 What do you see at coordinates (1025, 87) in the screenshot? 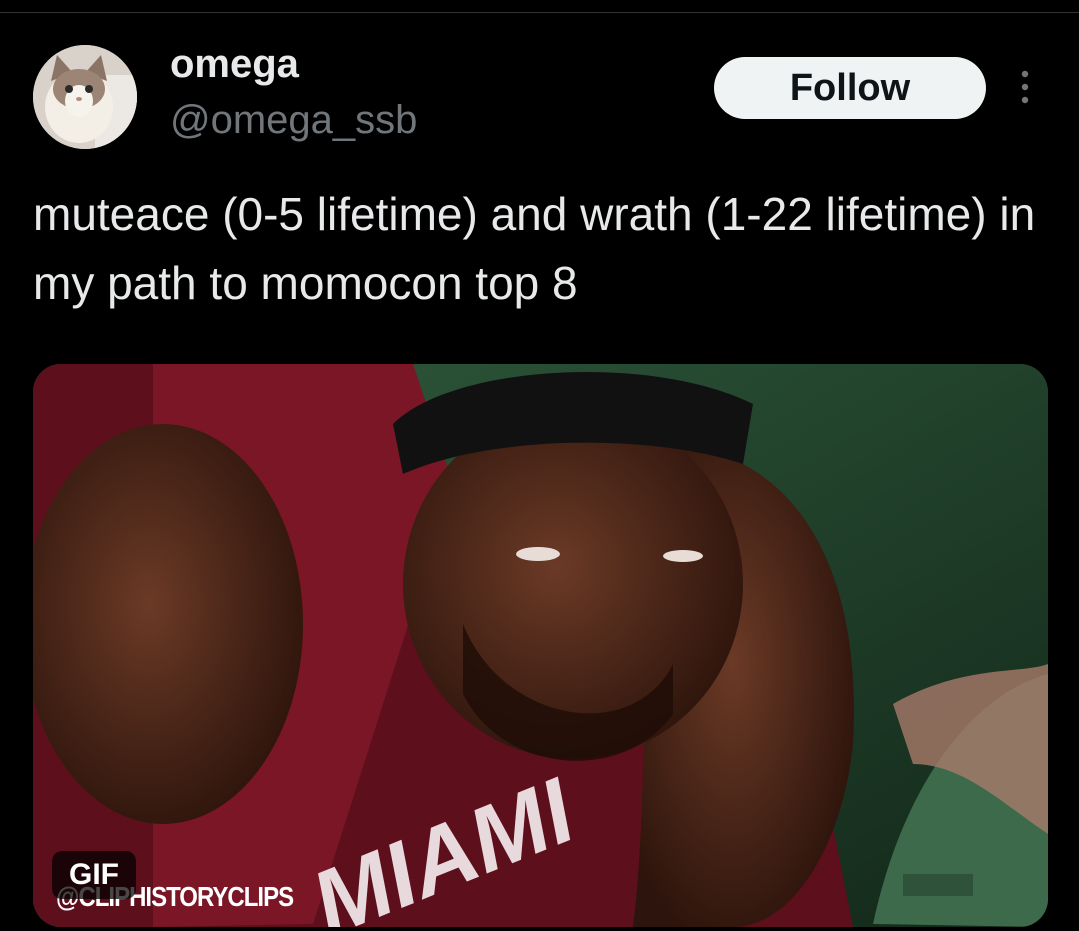
I see `more-vertical-icon` at bounding box center [1025, 87].